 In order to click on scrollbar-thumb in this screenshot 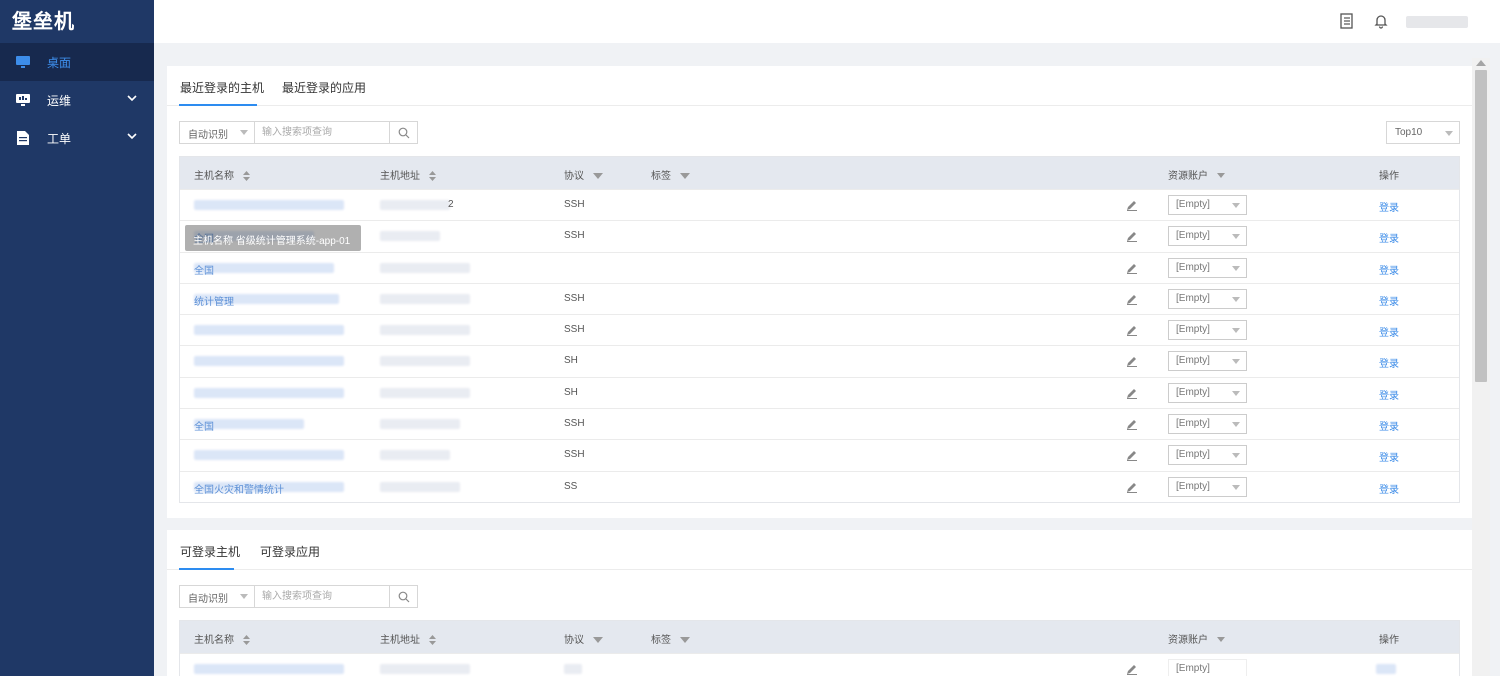, I will do `click(1481, 226)`.